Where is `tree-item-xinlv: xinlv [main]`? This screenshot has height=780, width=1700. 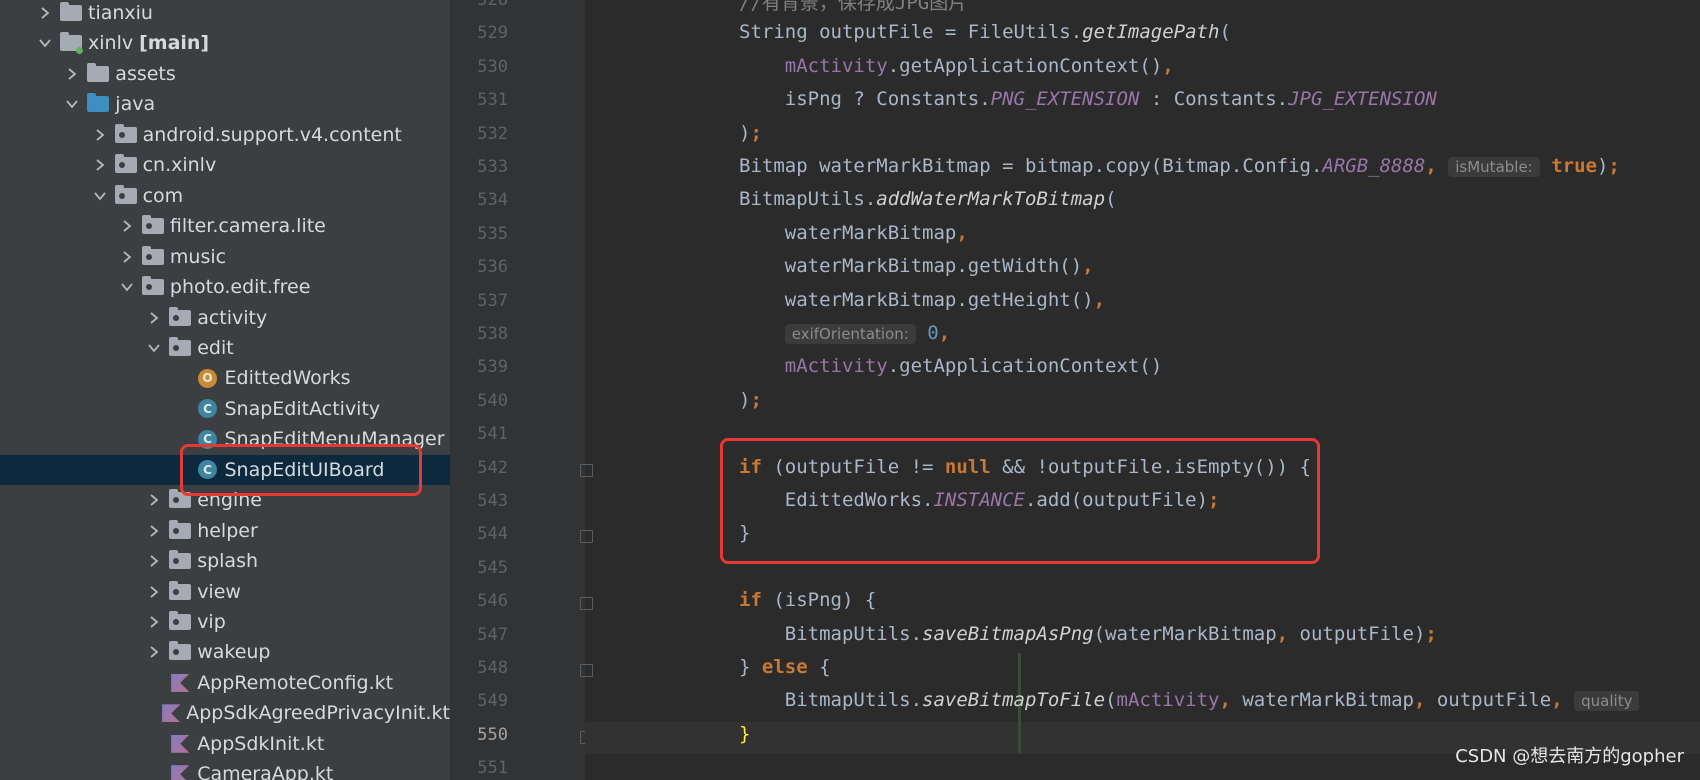
tree-item-xinlv: xinlv [main] is located at coordinates (225, 43).